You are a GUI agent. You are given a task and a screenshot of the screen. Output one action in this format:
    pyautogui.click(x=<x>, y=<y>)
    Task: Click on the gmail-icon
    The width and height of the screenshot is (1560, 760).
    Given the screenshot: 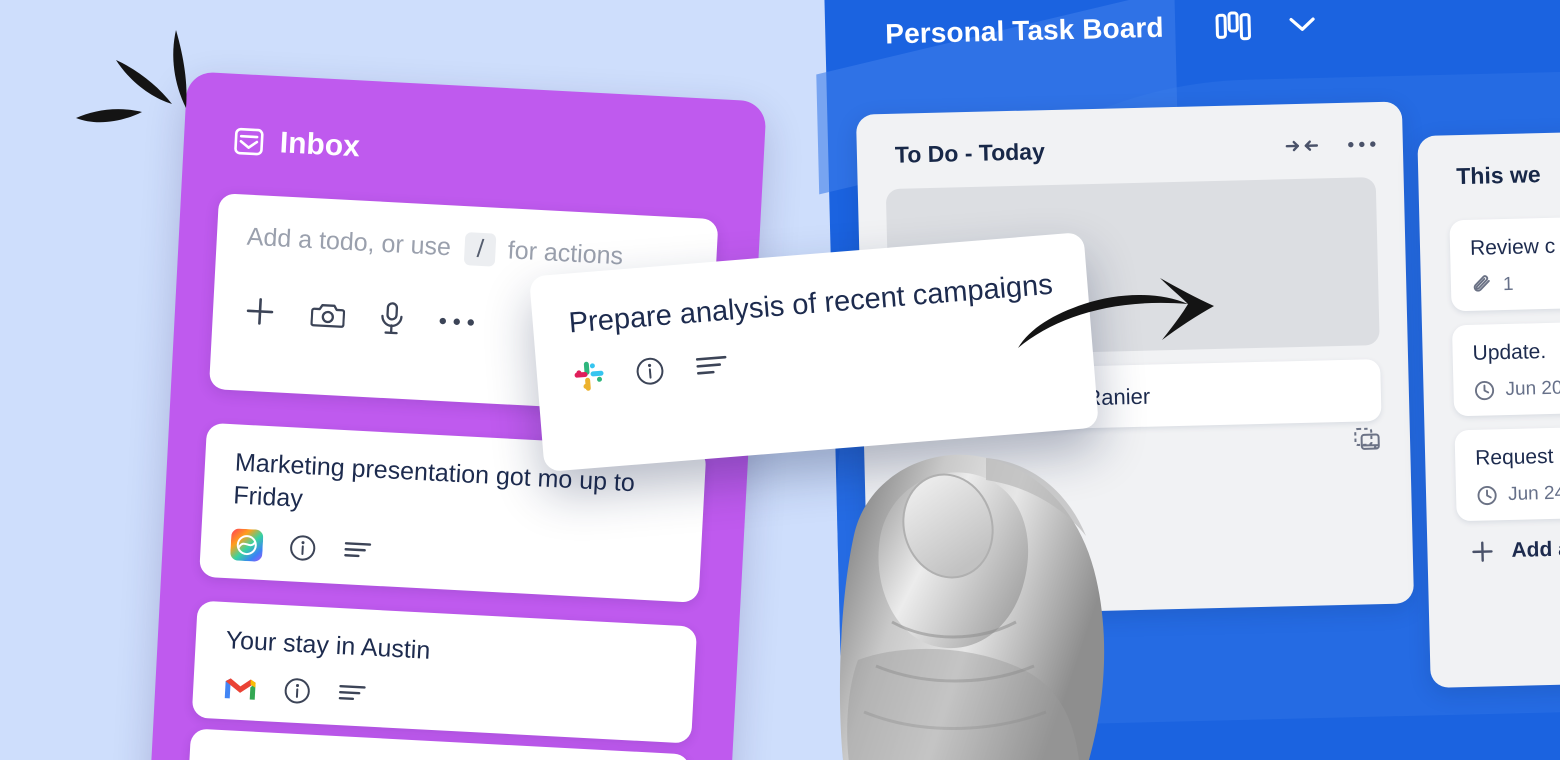 What is the action you would take?
    pyautogui.click(x=240, y=688)
    